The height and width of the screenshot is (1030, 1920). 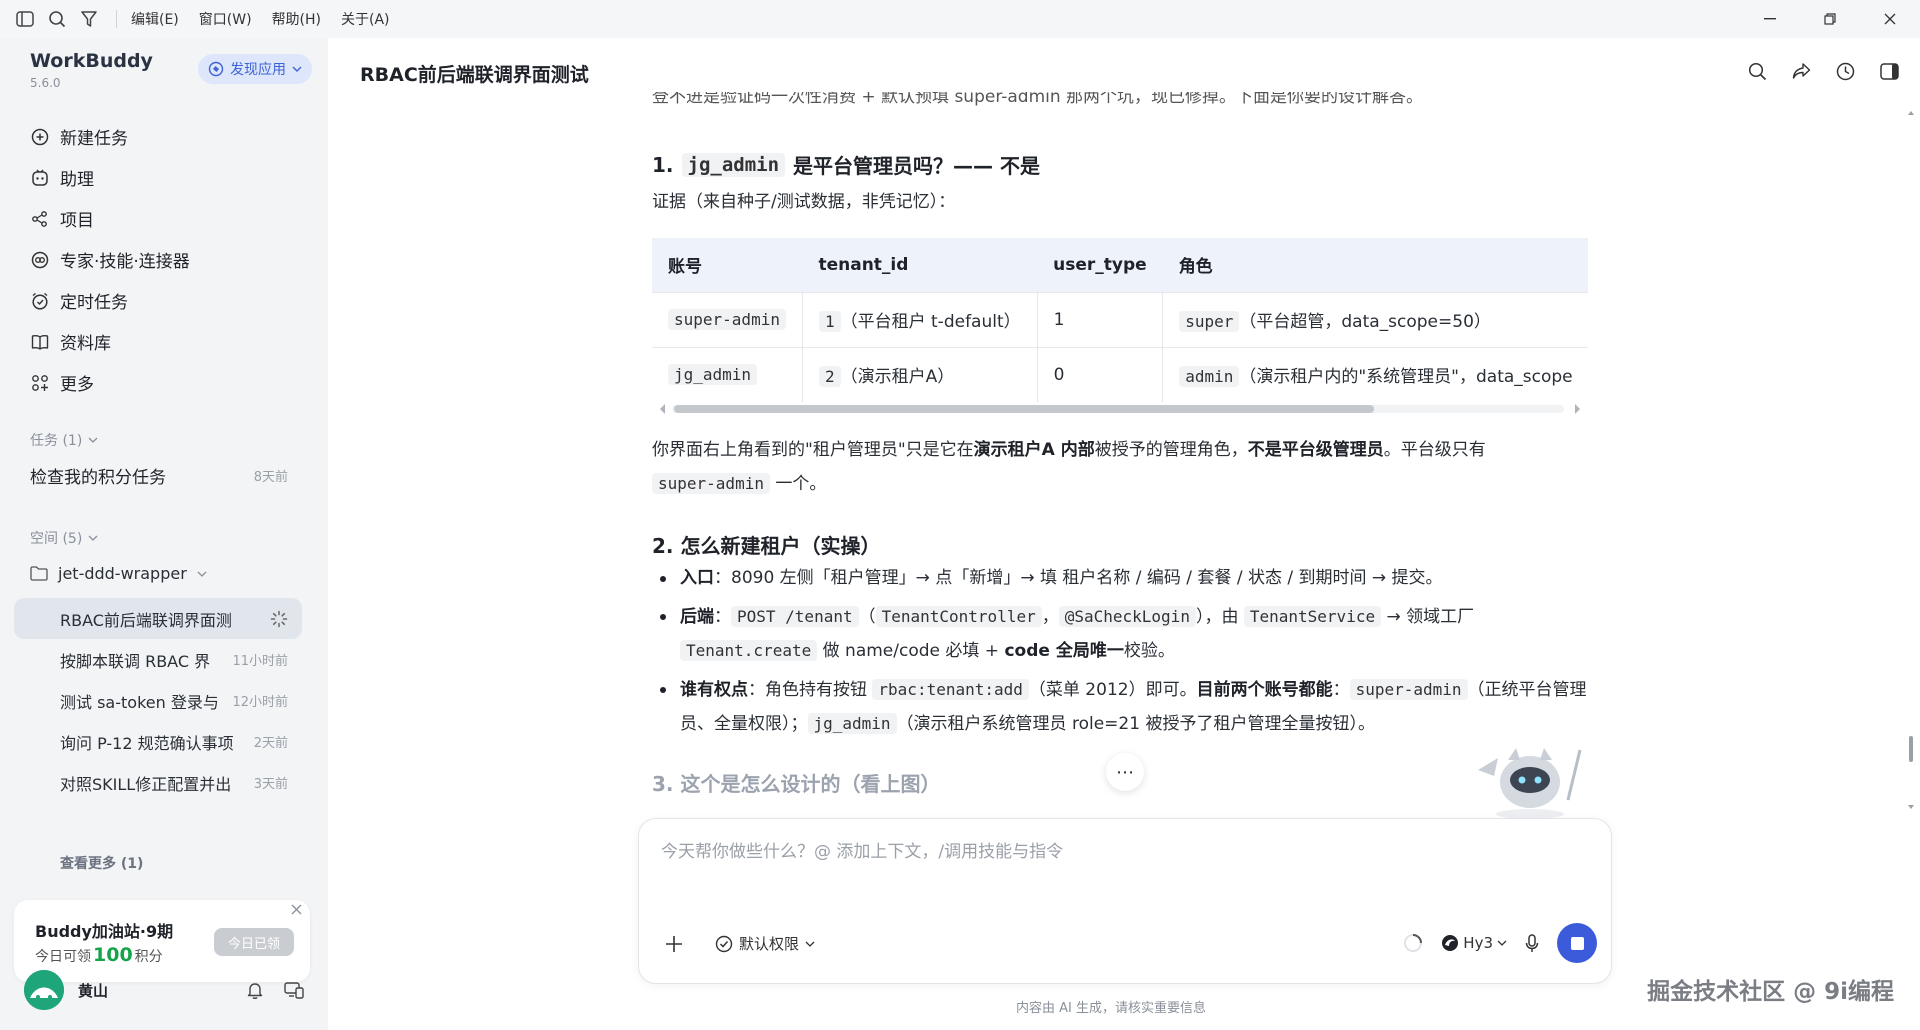 I want to click on list-item-text: 校验。, so click(x=1149, y=651).